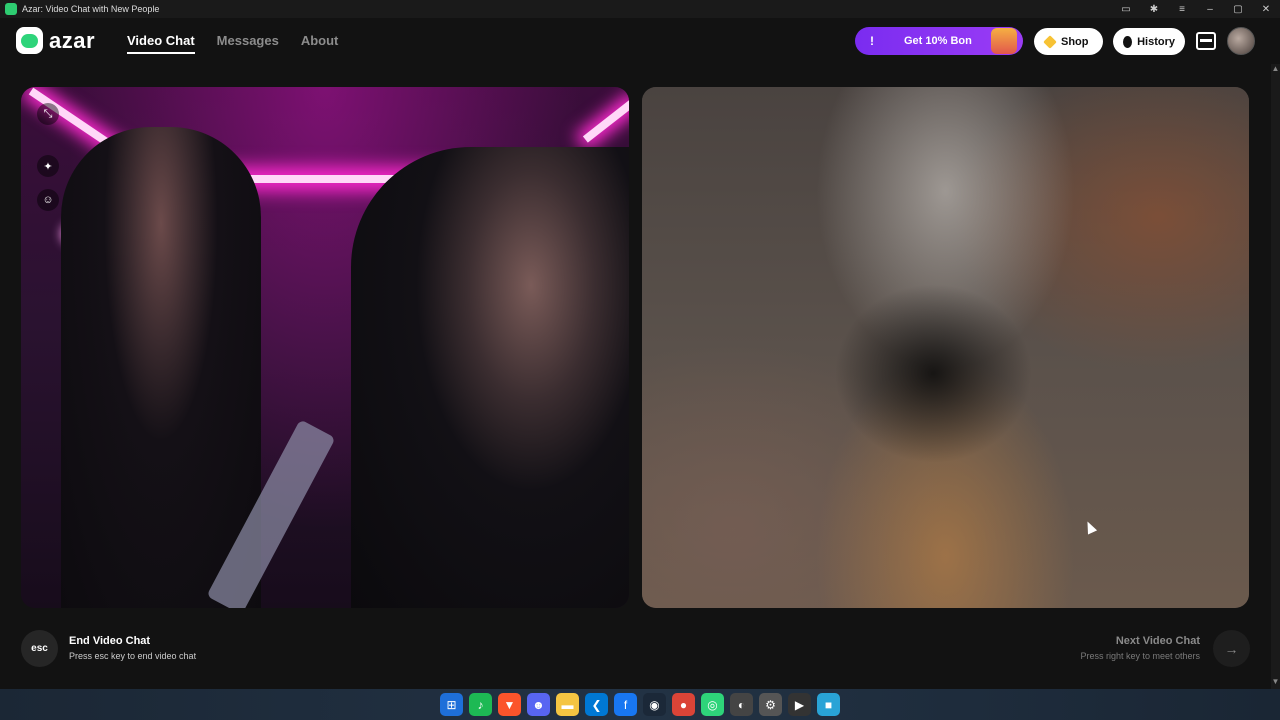 This screenshot has height=720, width=1280. What do you see at coordinates (712, 704) in the screenshot?
I see `azar-taskbar-icon: ◎` at bounding box center [712, 704].